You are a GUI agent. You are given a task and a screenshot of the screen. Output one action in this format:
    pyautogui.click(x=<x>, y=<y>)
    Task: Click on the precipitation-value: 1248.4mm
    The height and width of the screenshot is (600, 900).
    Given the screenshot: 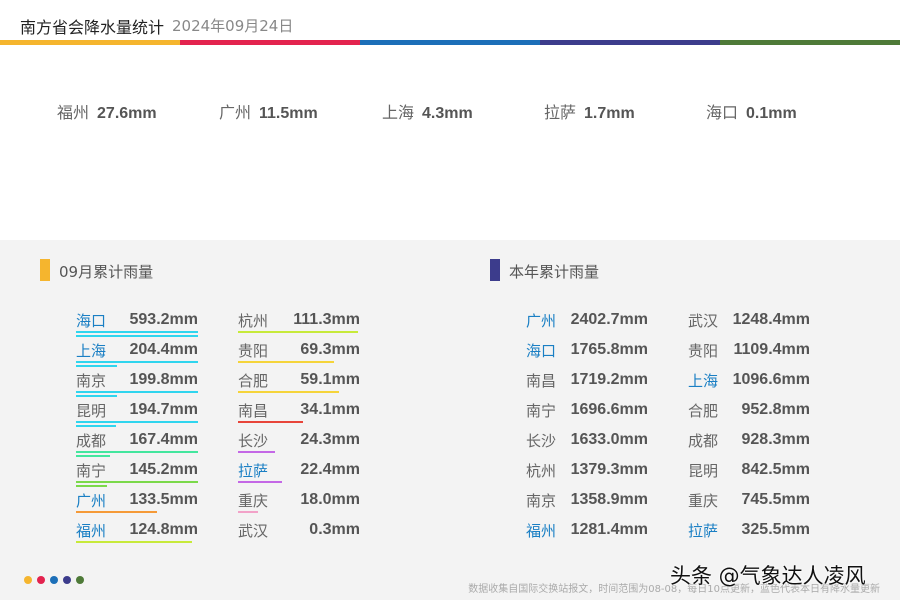 What is the action you would take?
    pyautogui.click(x=771, y=319)
    